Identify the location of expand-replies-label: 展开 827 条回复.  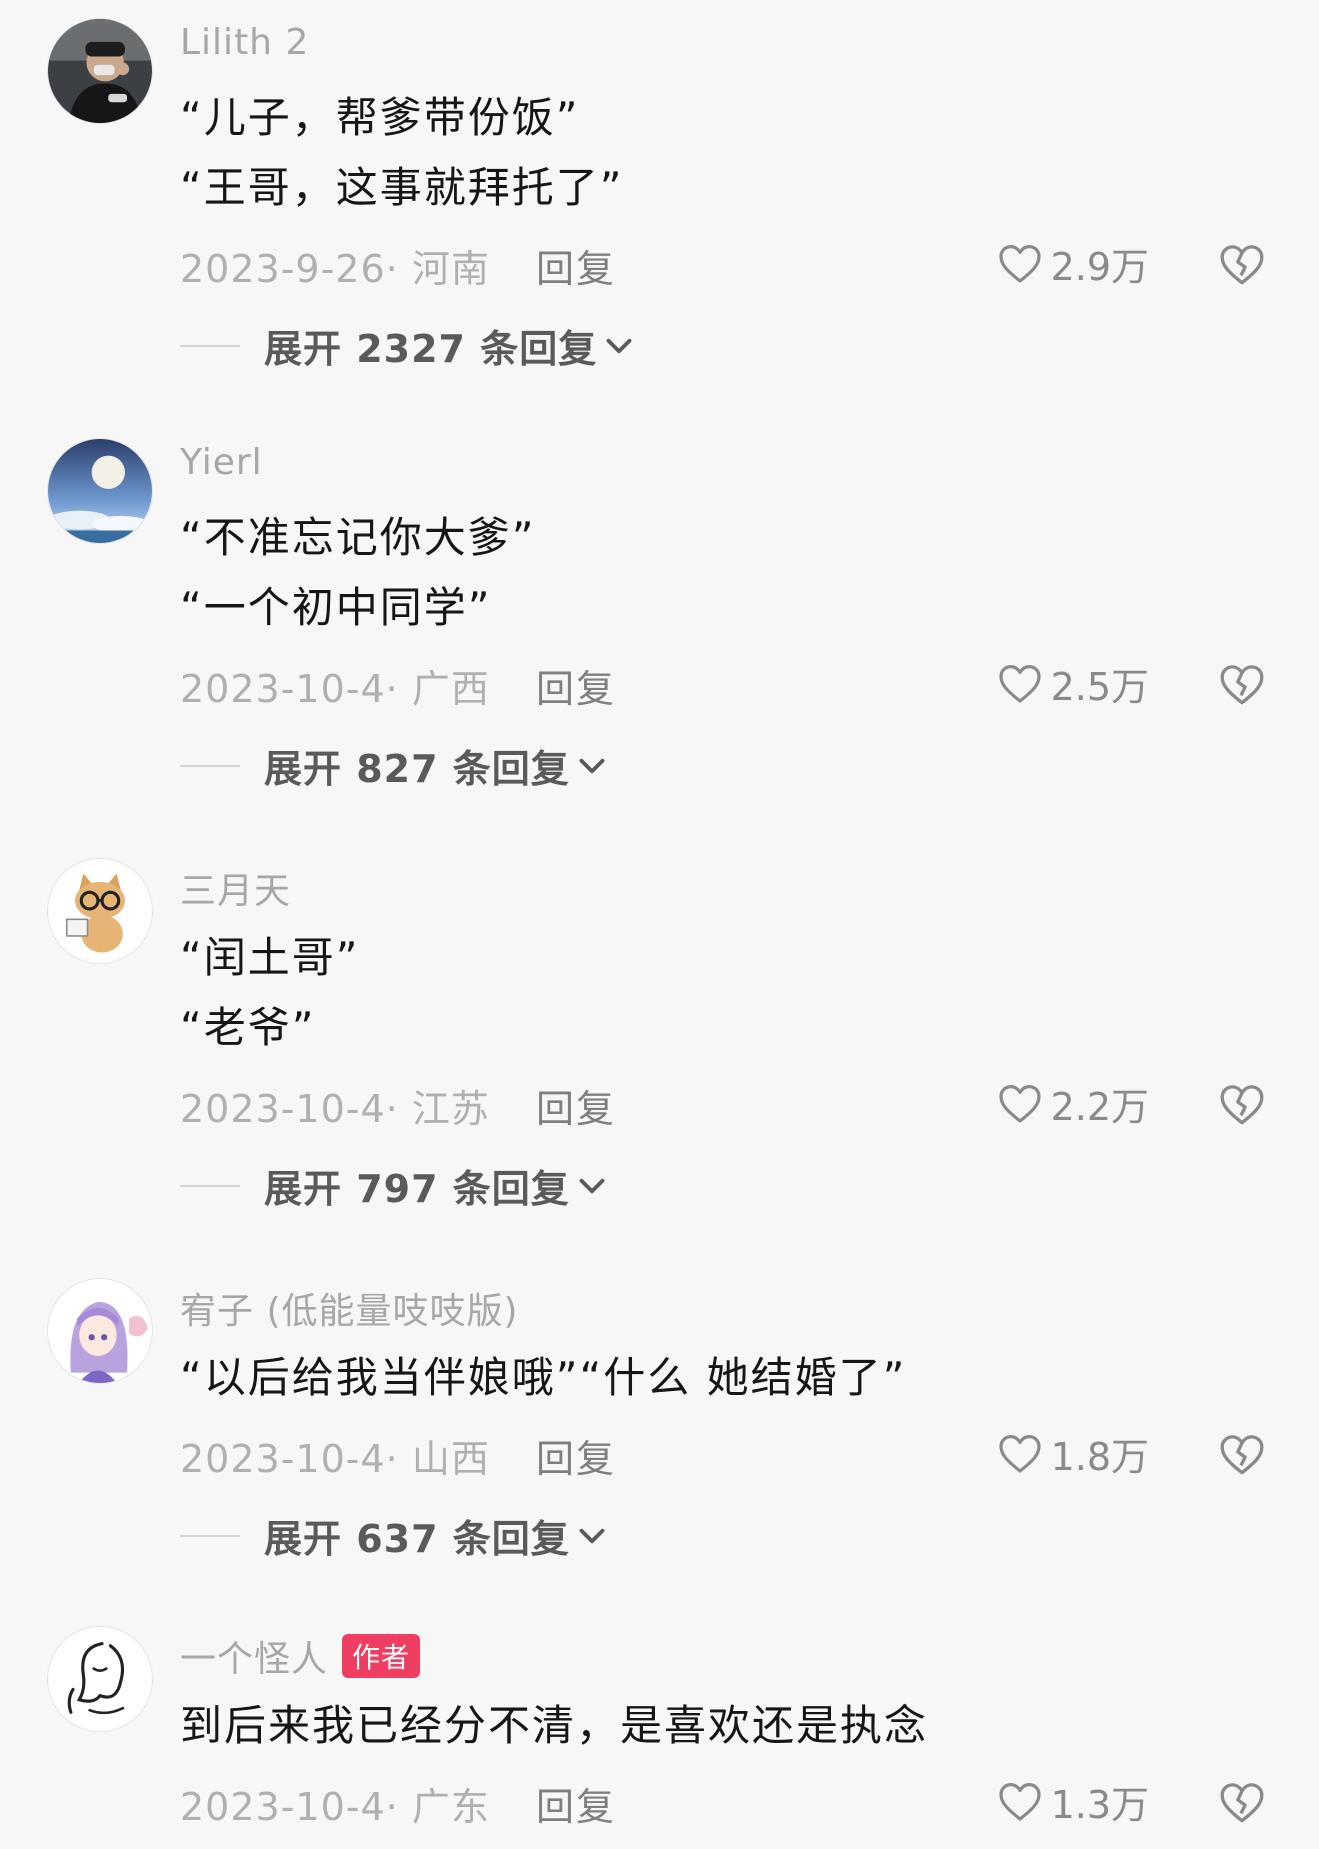
(417, 769).